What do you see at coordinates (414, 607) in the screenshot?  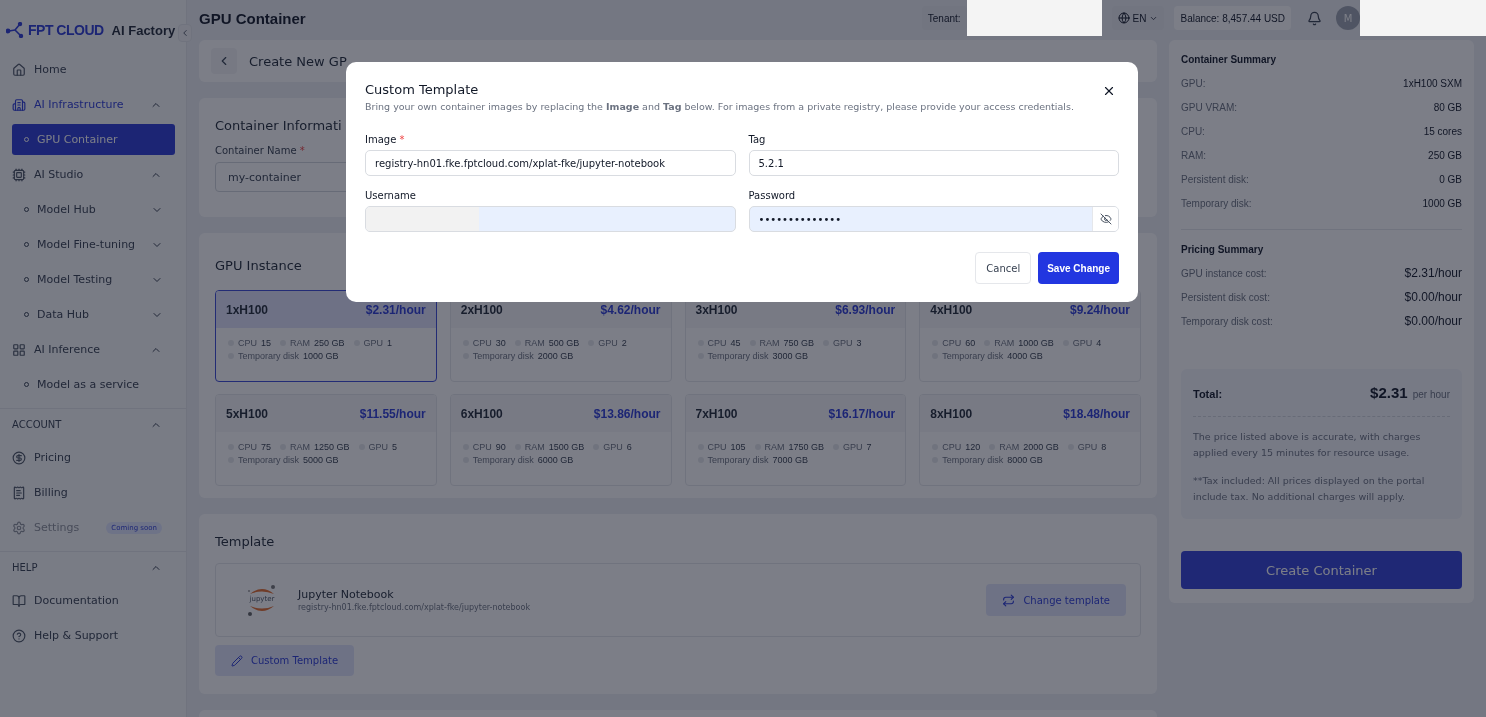 I see `template-image: registry-hn01.fke.fptcloud.com/xplat-fke/jupyter-notebook` at bounding box center [414, 607].